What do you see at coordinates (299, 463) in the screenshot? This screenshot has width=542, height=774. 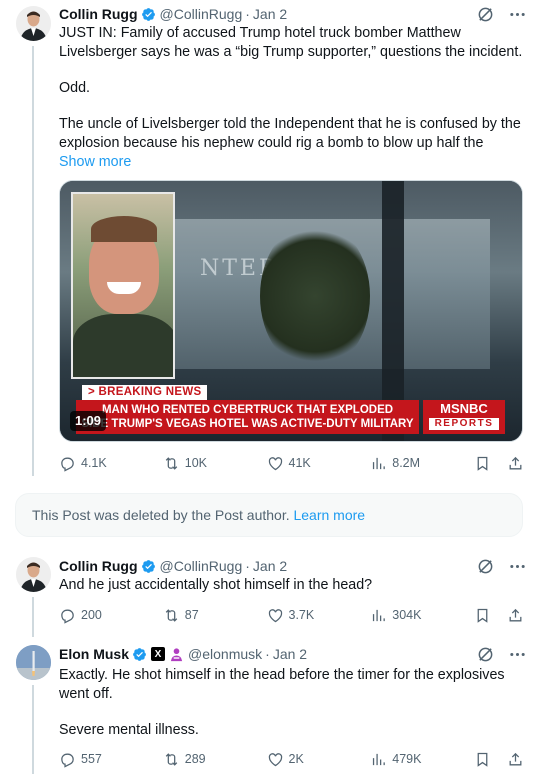 I see `like-count: 41K` at bounding box center [299, 463].